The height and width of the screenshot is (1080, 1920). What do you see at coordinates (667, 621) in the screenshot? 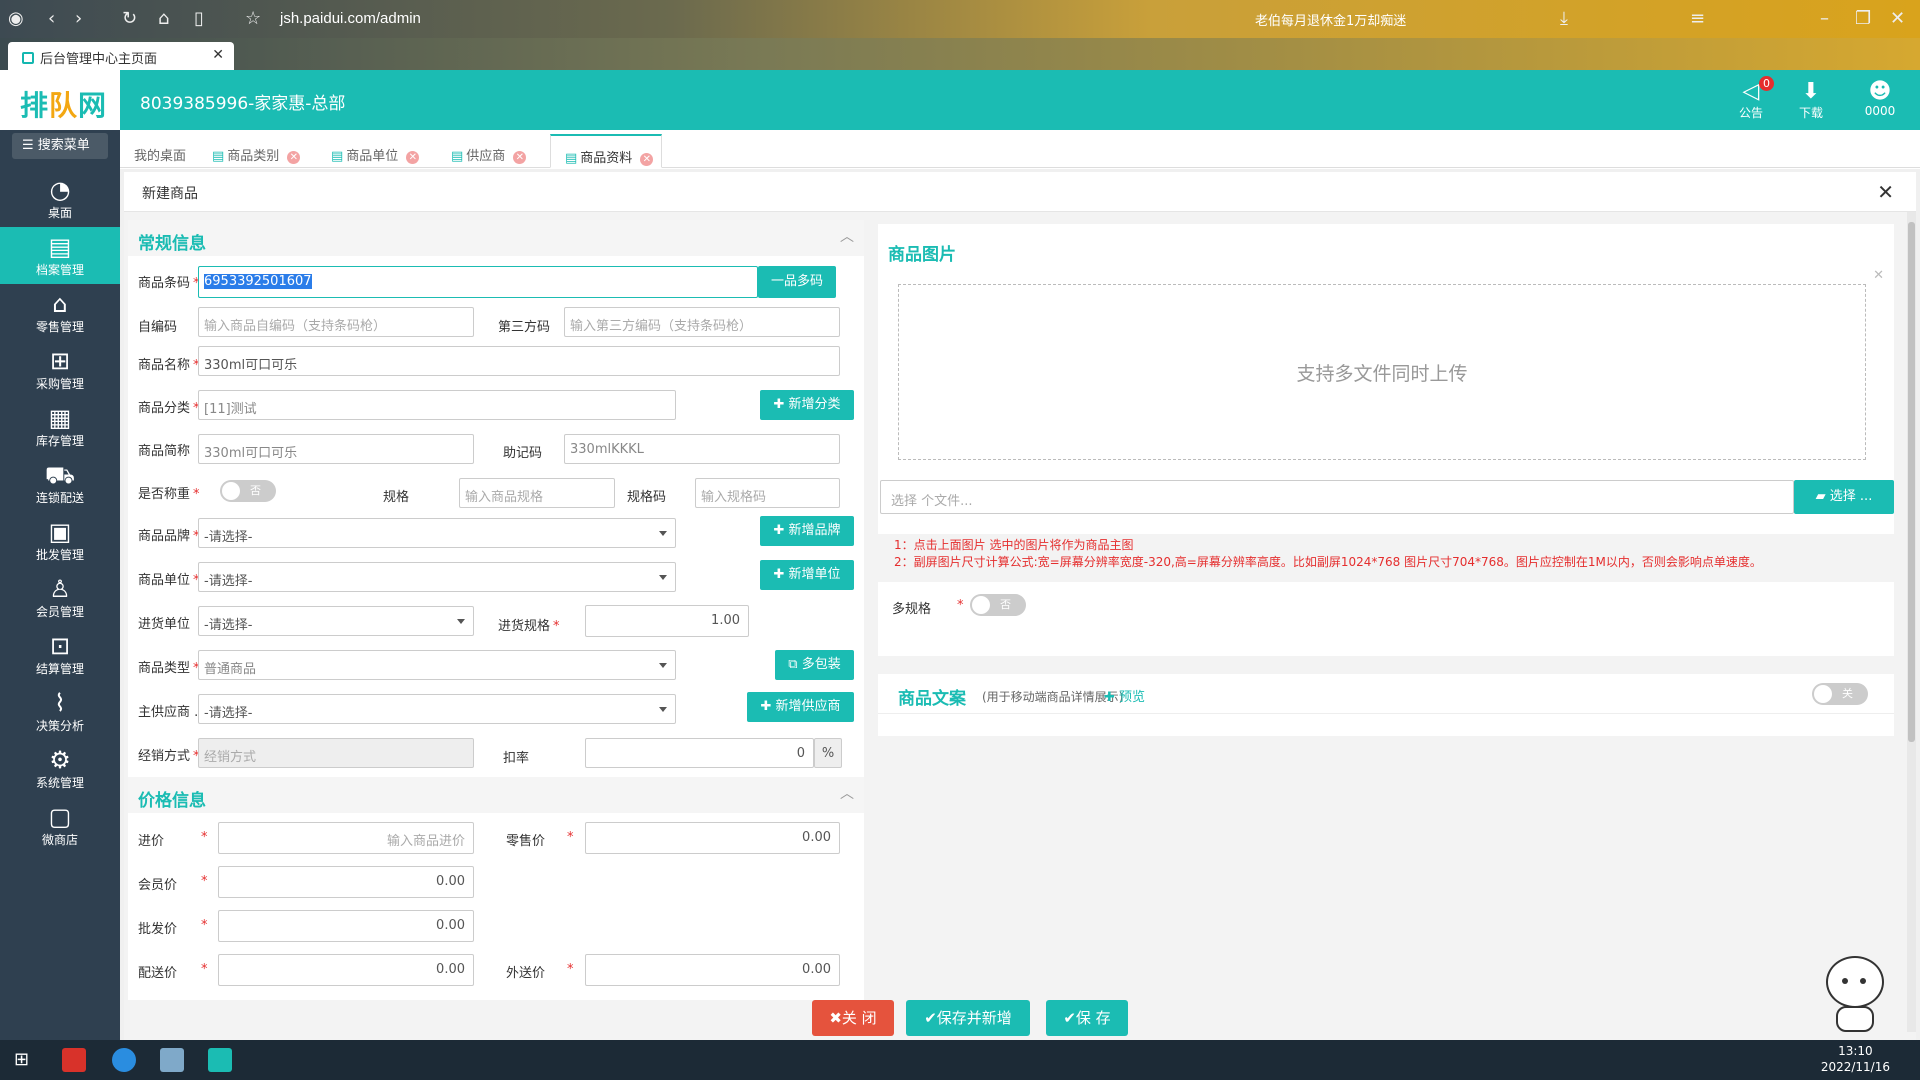
I see `purchase-spec-input: 1.00` at bounding box center [667, 621].